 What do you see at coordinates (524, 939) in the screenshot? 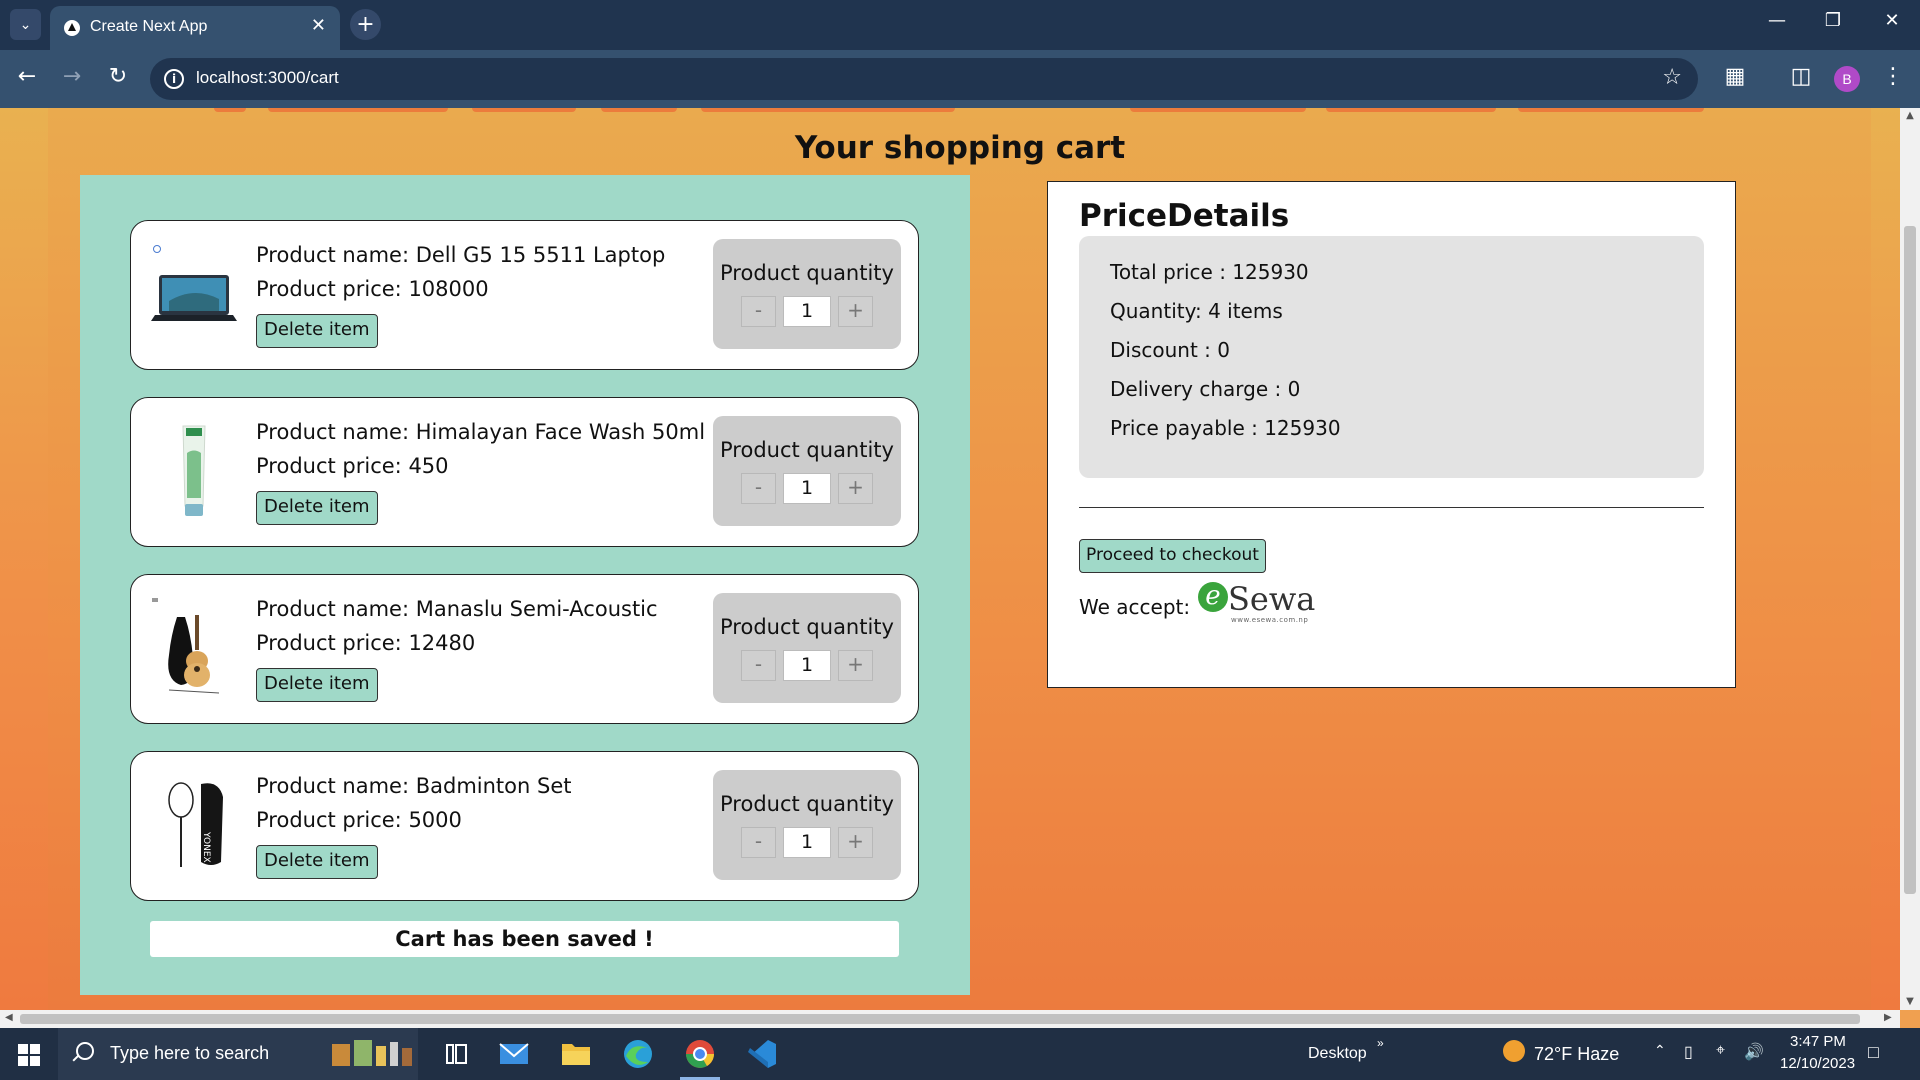
I see `cart-saved-message: Cart has been saved !` at bounding box center [524, 939].